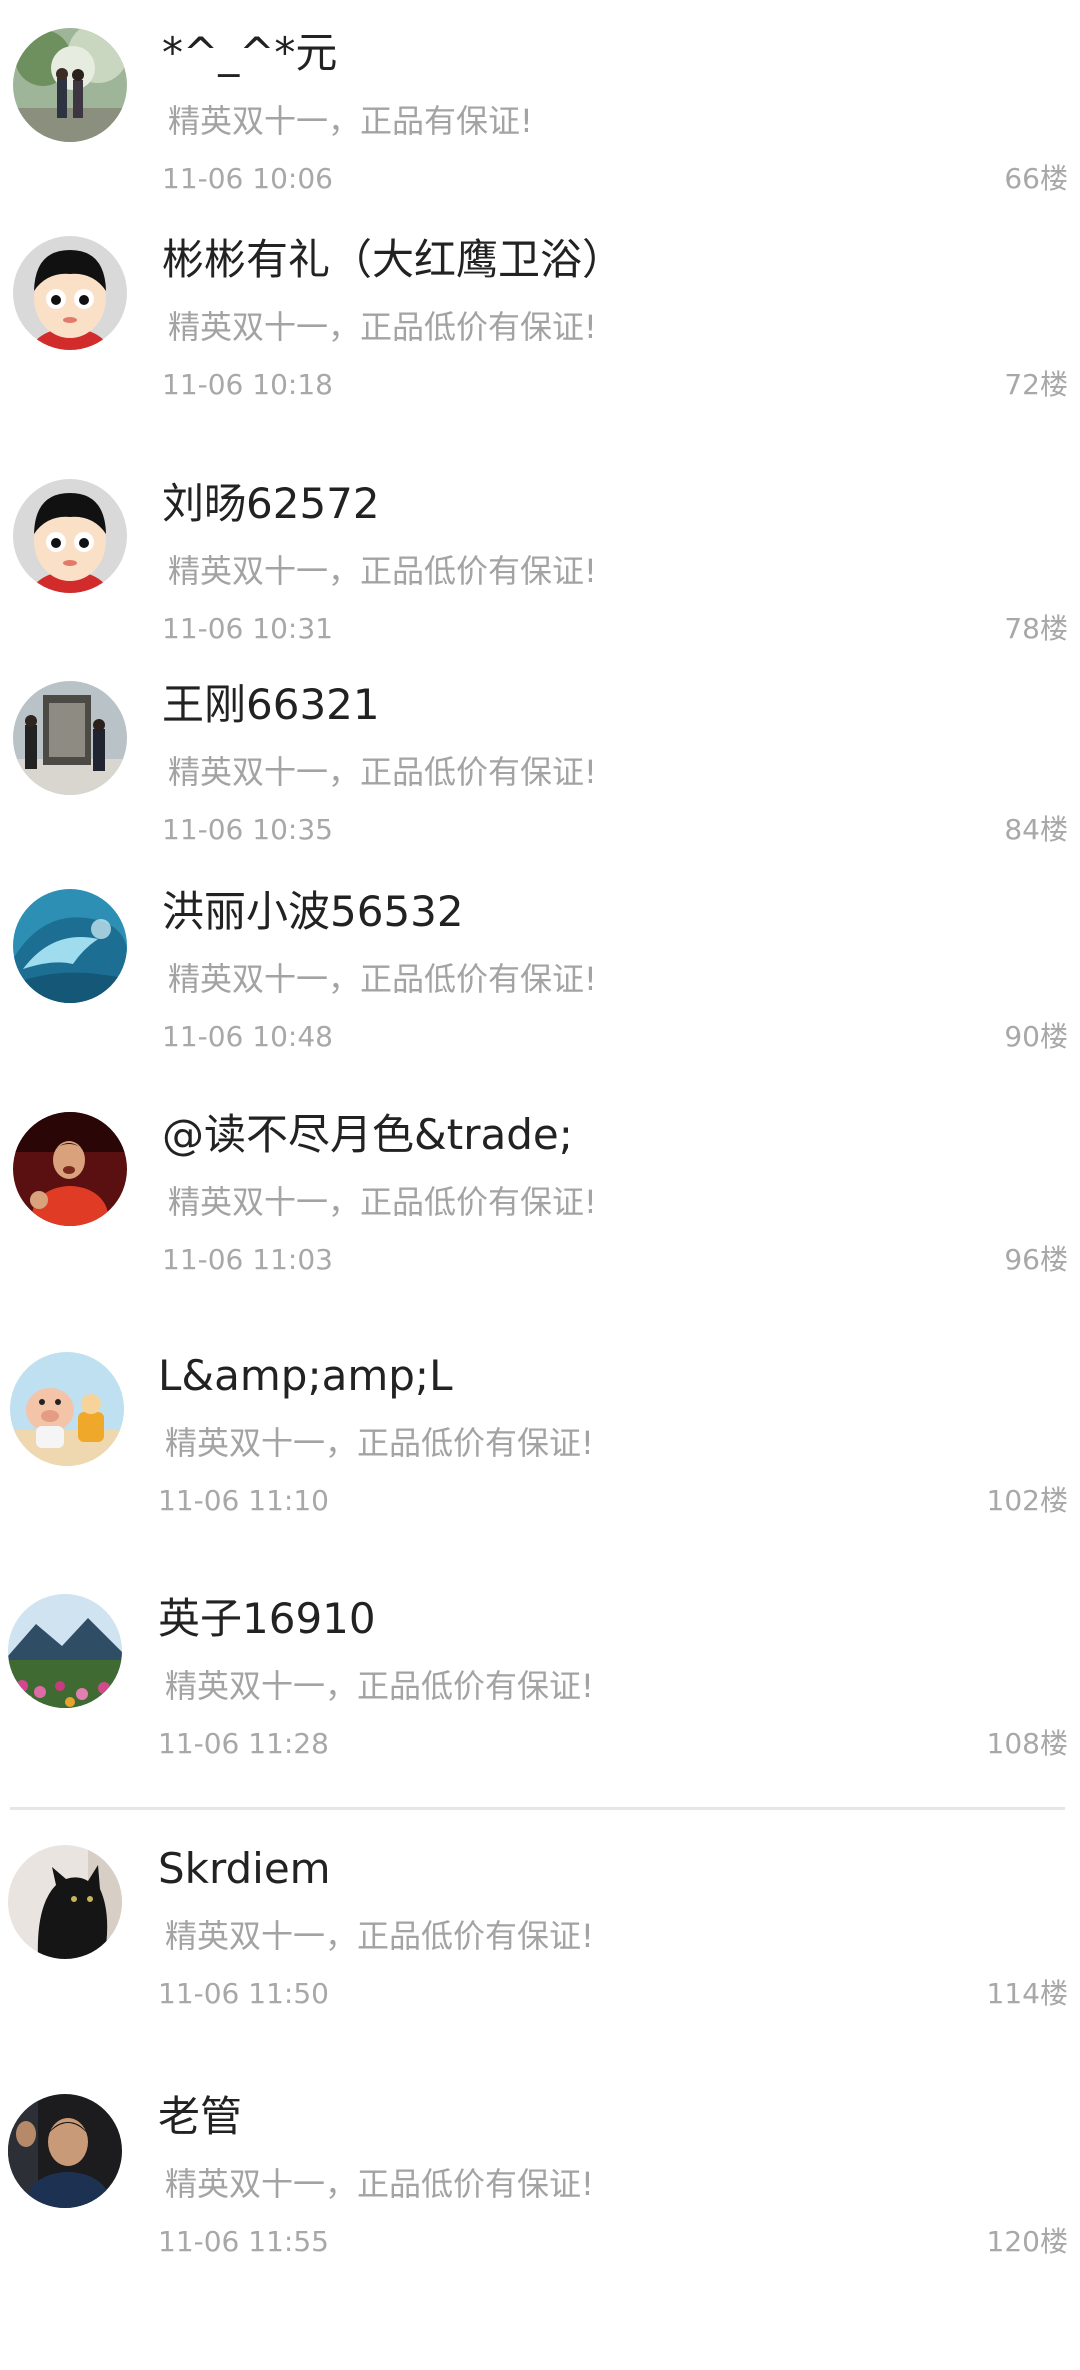 The width and height of the screenshot is (1080, 2370). Describe the element at coordinates (393, 260) in the screenshot. I see `username: 彬彬有礼（大红鹰卫浴）` at that location.